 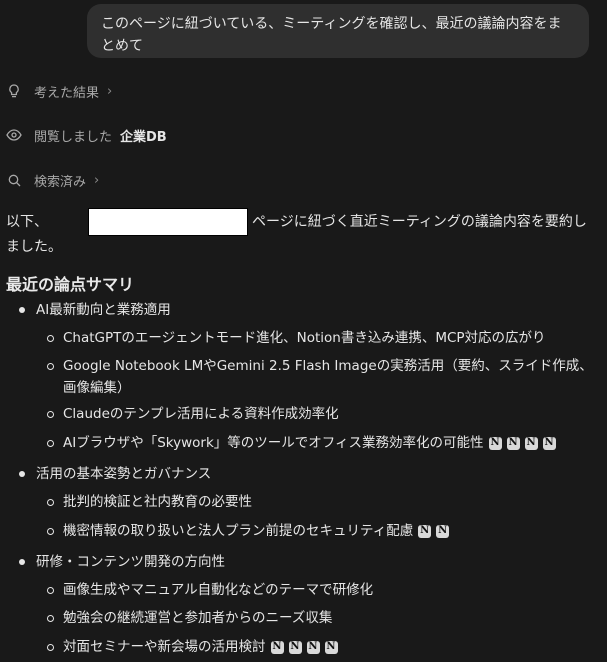 What do you see at coordinates (60, 182) in the screenshot?
I see `searched-label: 検索済み` at bounding box center [60, 182].